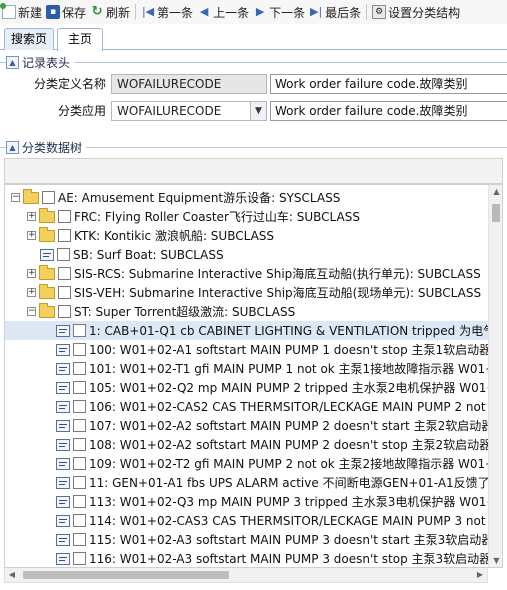  Describe the element at coordinates (29, 39) in the screenshot. I see `tab-search: 搜索页` at that location.